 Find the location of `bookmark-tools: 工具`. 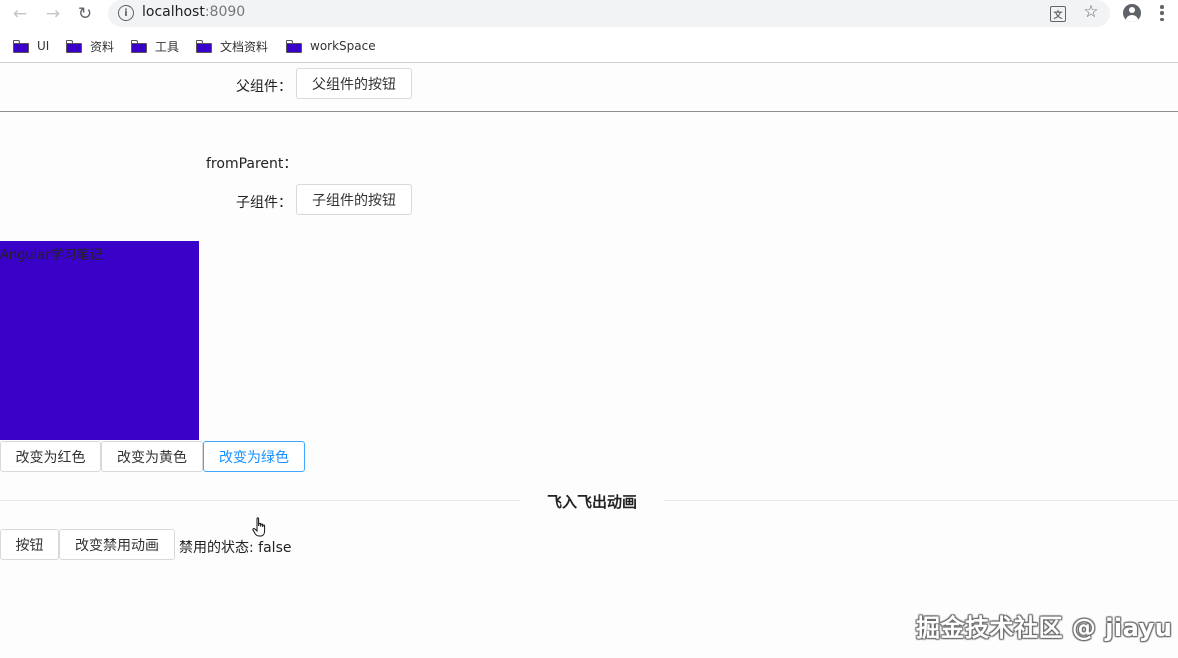

bookmark-tools: 工具 is located at coordinates (155, 46).